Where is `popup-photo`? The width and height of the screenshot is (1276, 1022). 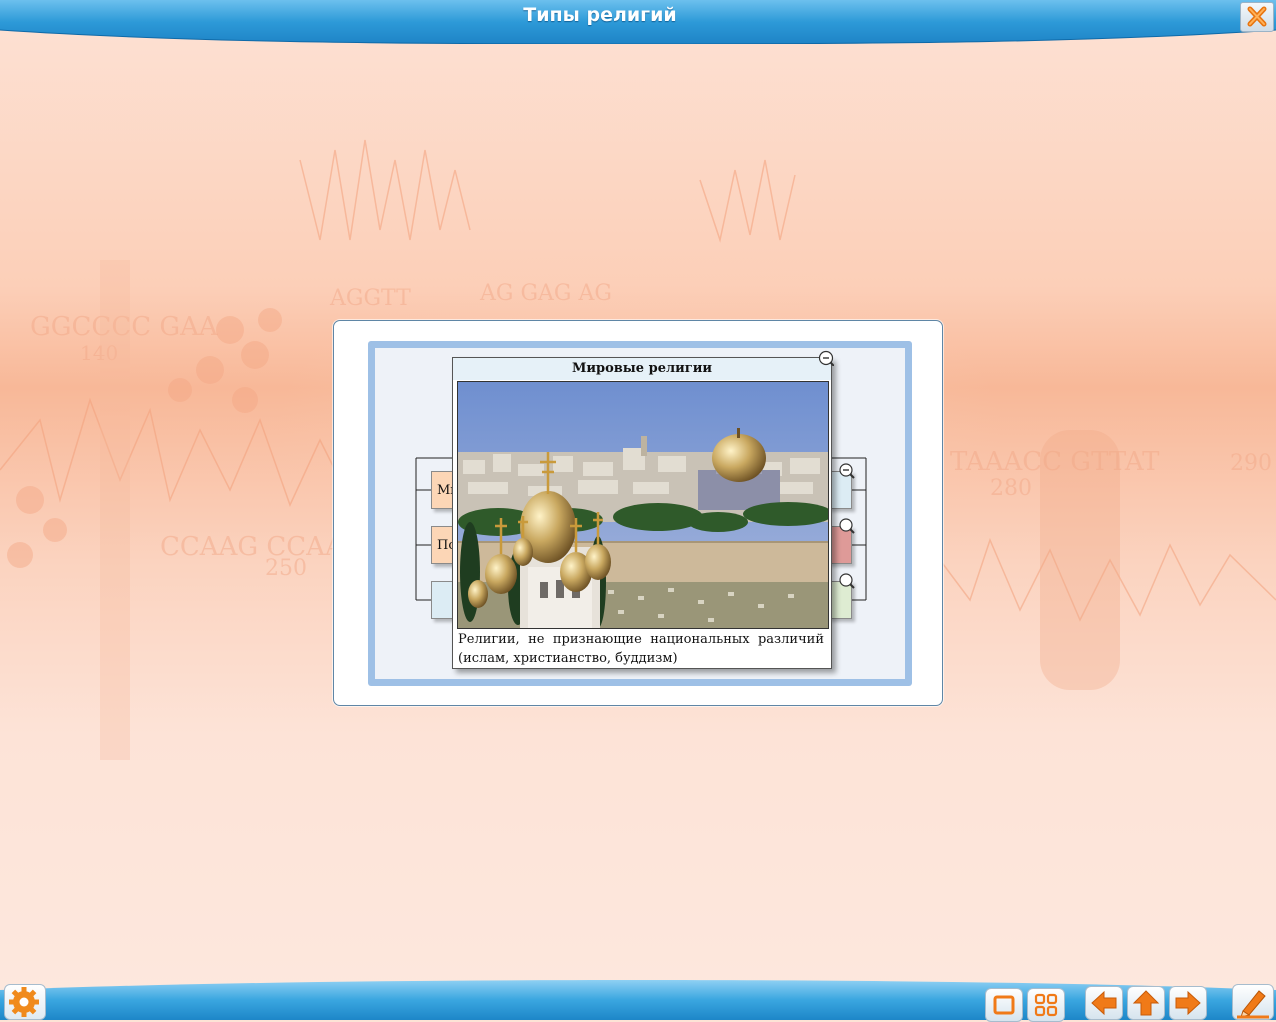 popup-photo is located at coordinates (643, 505).